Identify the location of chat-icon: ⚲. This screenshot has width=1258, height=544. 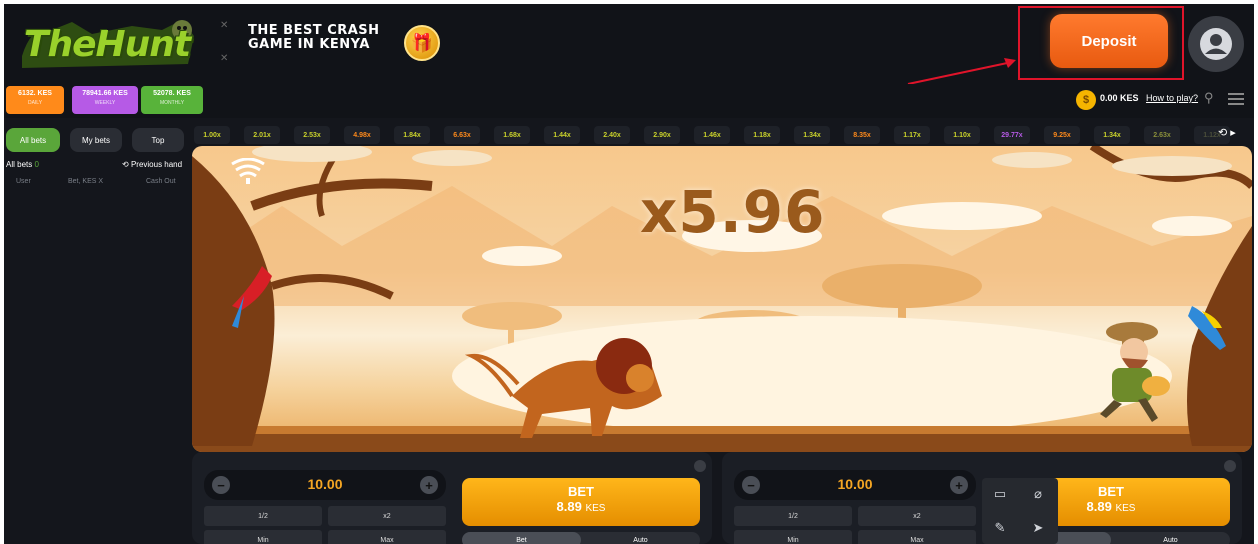
(1212, 98).